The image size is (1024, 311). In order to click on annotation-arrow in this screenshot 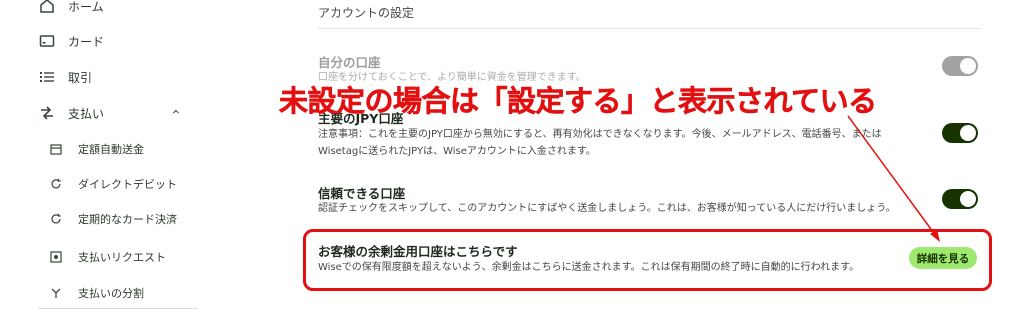, I will do `click(893, 178)`.